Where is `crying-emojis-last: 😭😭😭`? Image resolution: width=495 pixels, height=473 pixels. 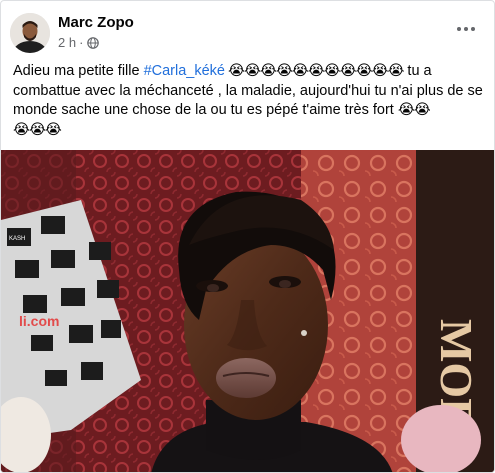
crying-emojis-last: 😭😭😭 is located at coordinates (37, 129).